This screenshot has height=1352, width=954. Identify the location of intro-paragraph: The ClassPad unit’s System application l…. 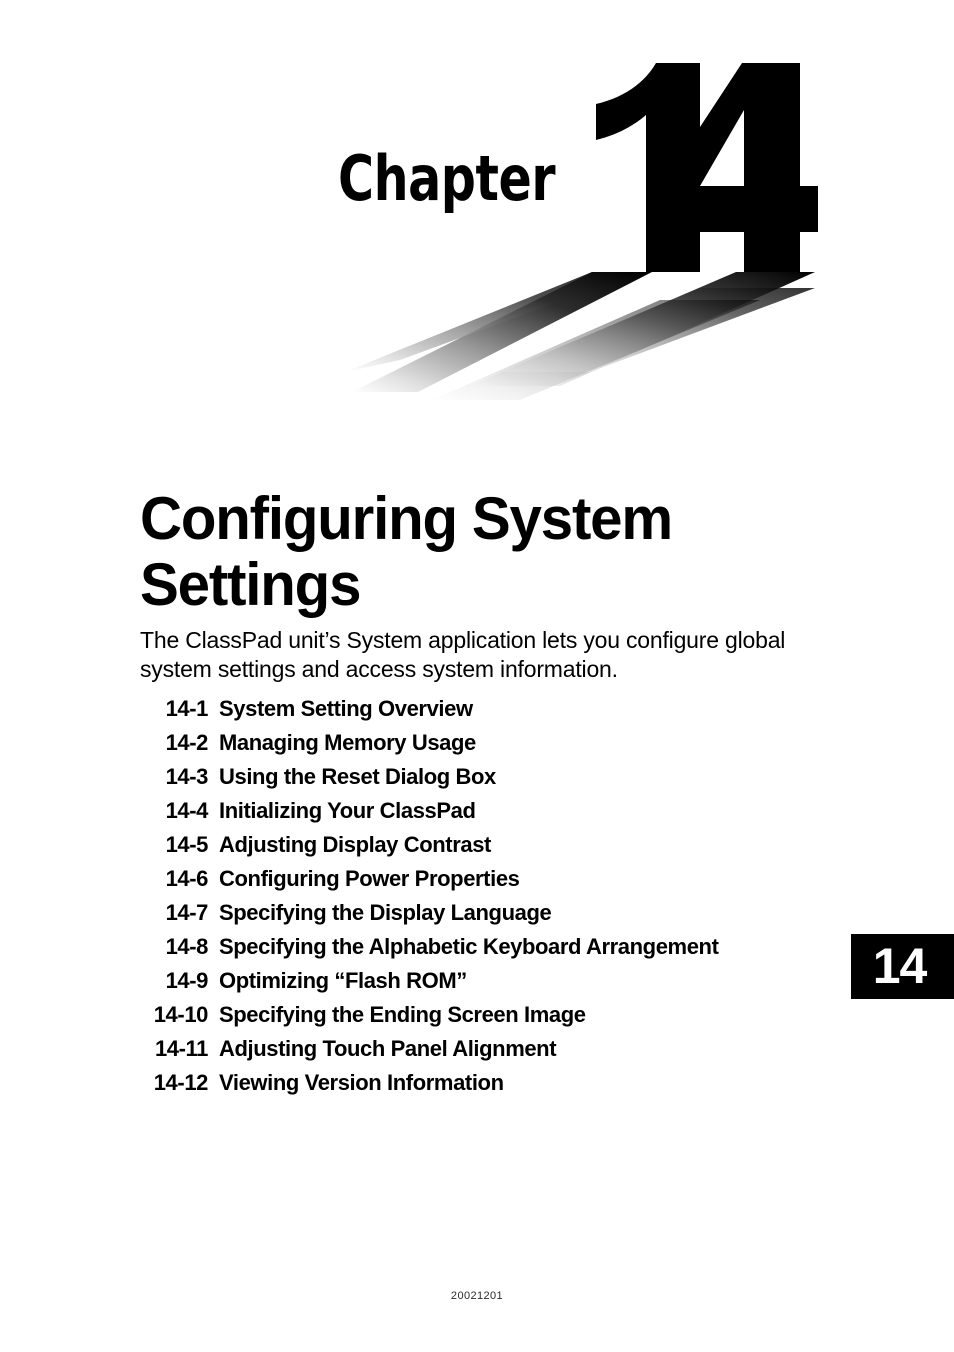
(463, 654).